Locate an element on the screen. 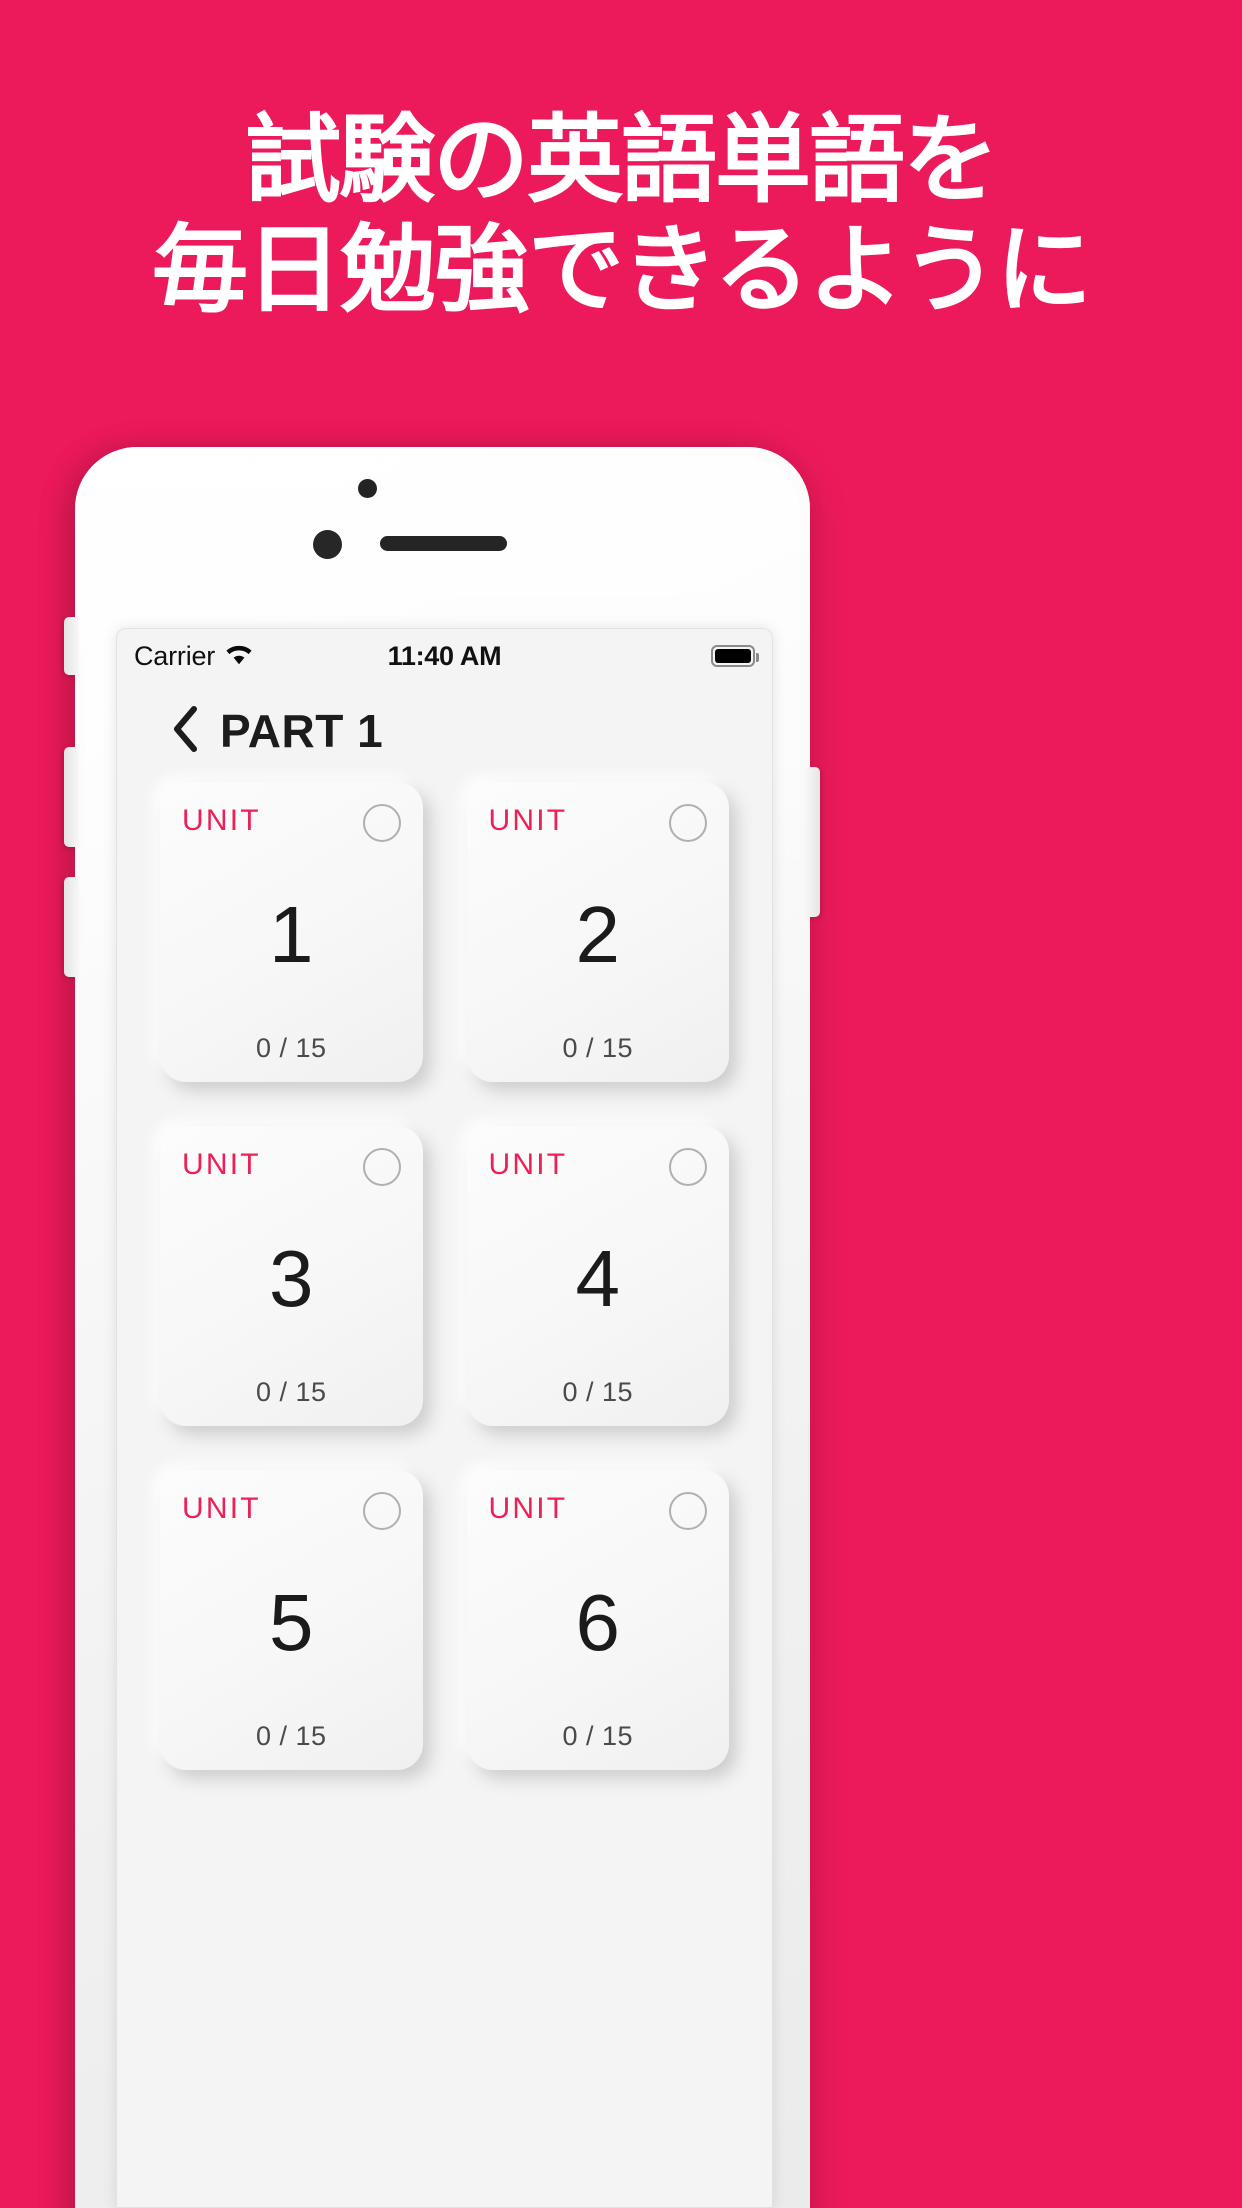 The width and height of the screenshot is (1242, 2208). unit-number: 5 is located at coordinates (291, 1622).